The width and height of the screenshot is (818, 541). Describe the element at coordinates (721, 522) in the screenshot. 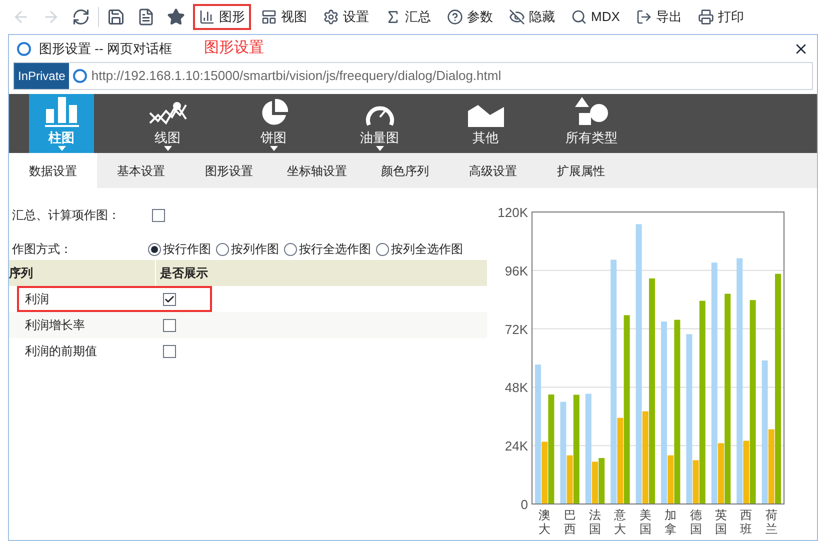

I see `x-category-label: 英国` at that location.